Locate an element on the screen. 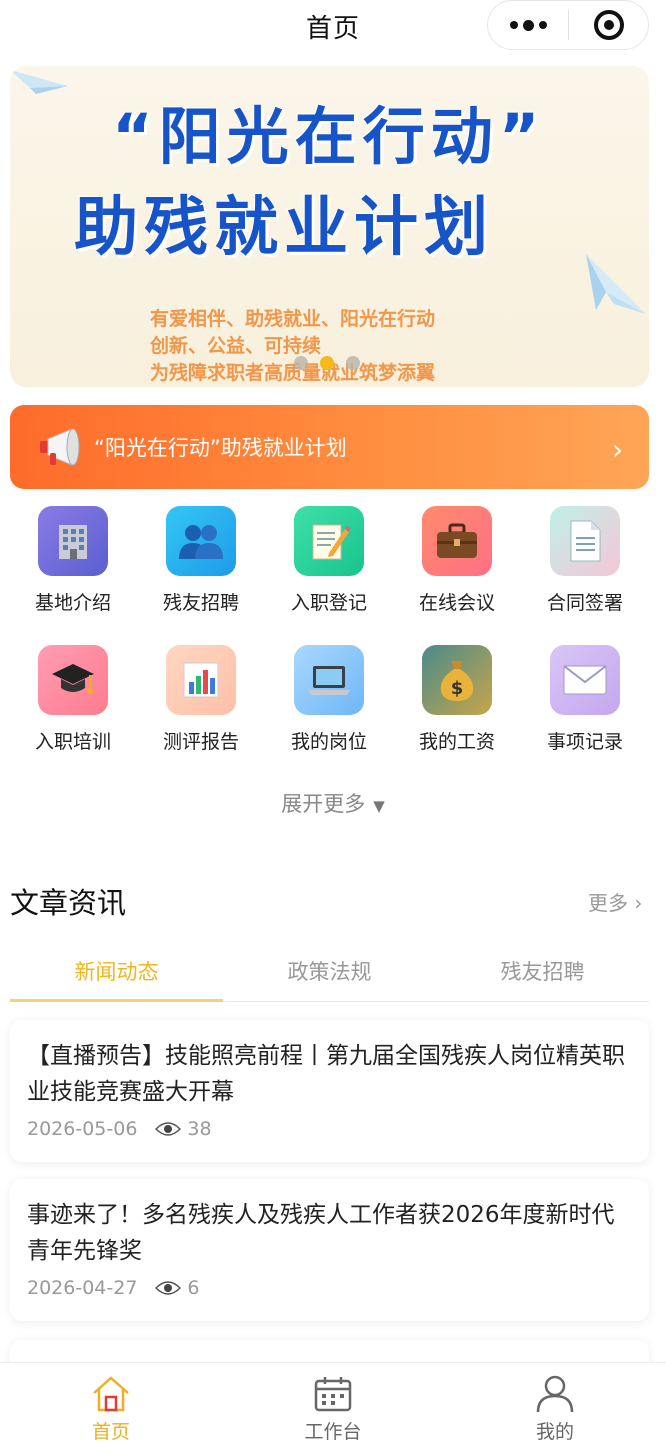  close-program-button is located at coordinates (608, 25).